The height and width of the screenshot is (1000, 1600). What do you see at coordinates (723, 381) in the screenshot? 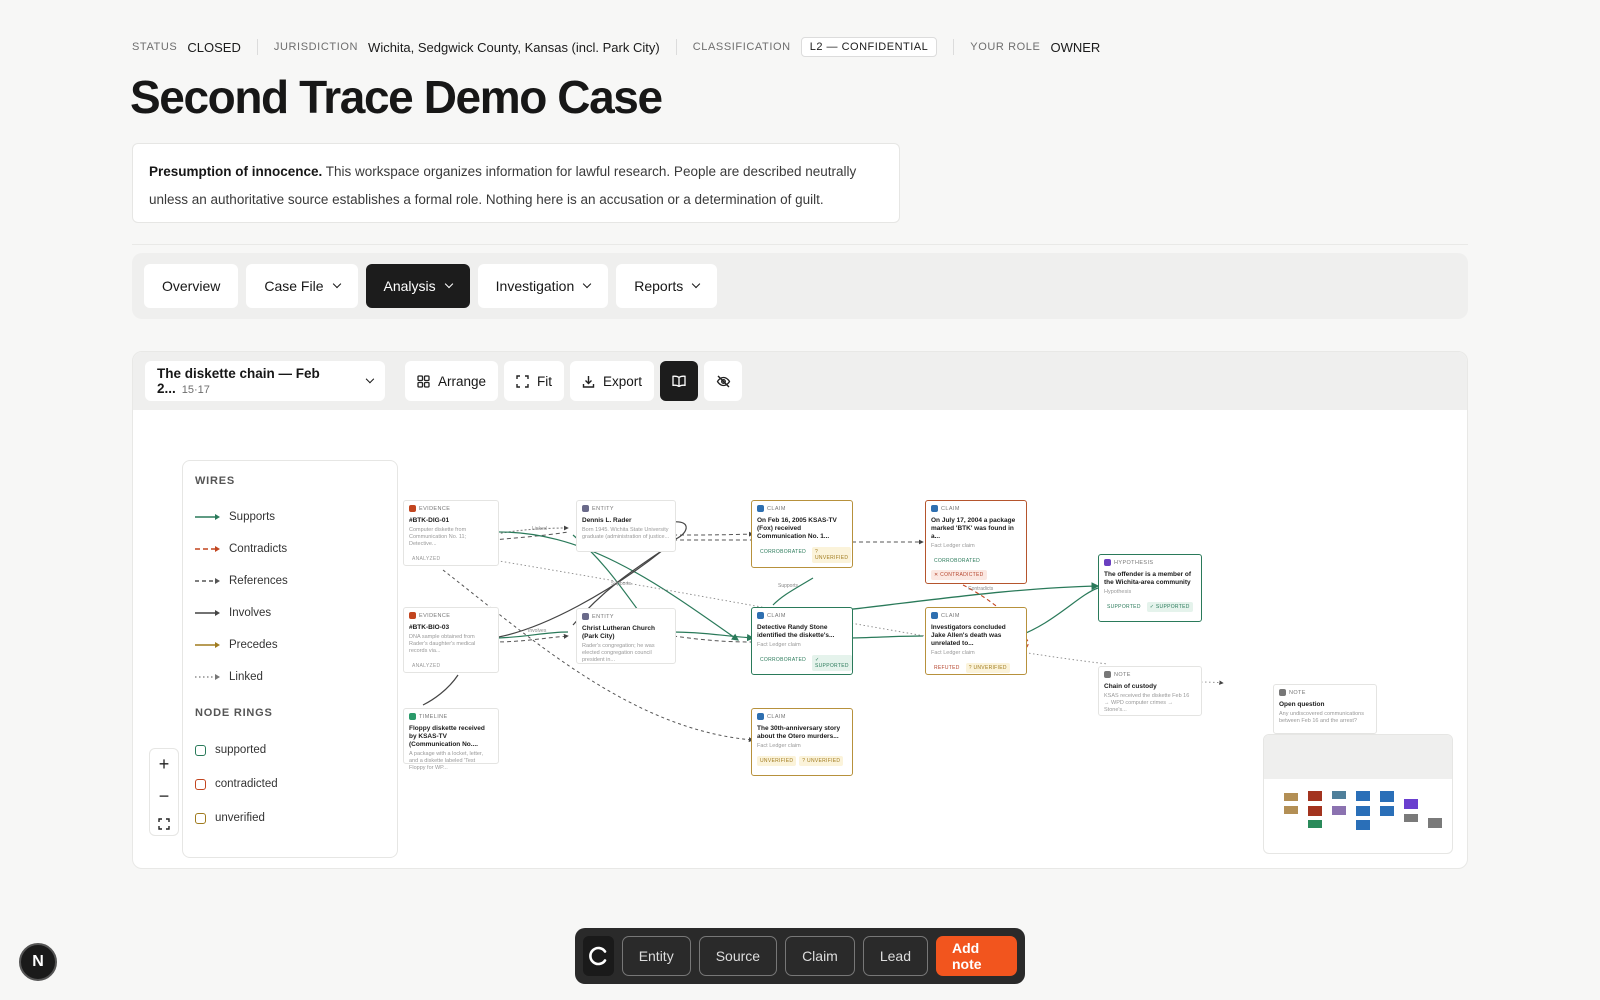
I see `hide-toggle-button` at bounding box center [723, 381].